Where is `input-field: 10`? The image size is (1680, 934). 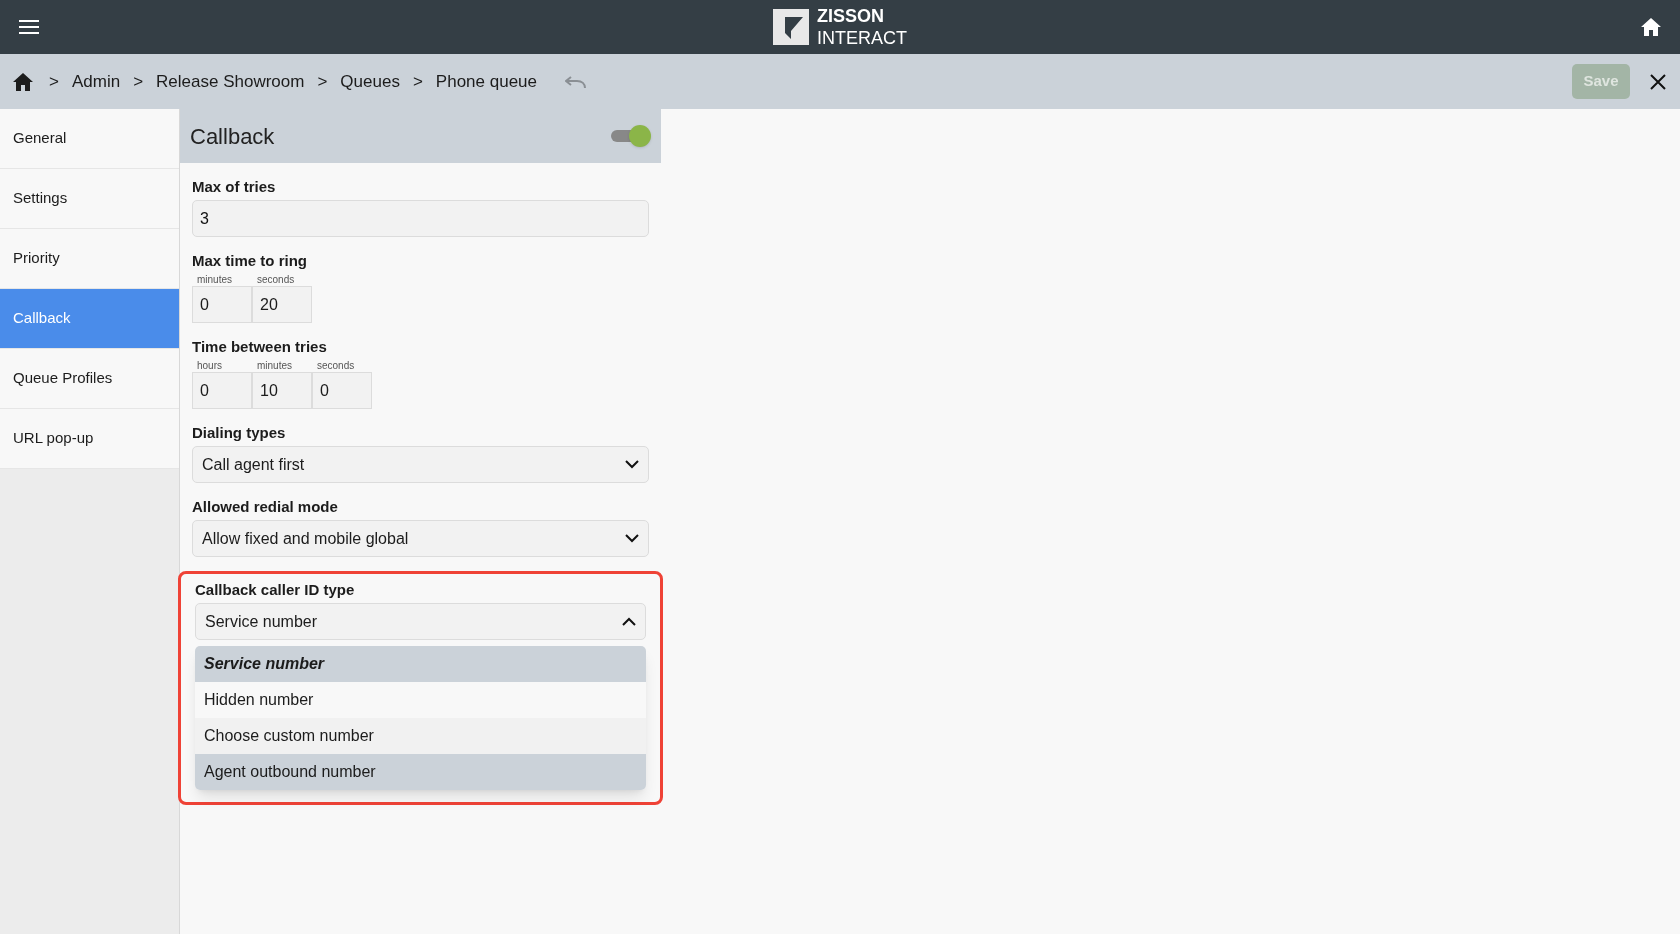
input-field: 10 is located at coordinates (282, 390).